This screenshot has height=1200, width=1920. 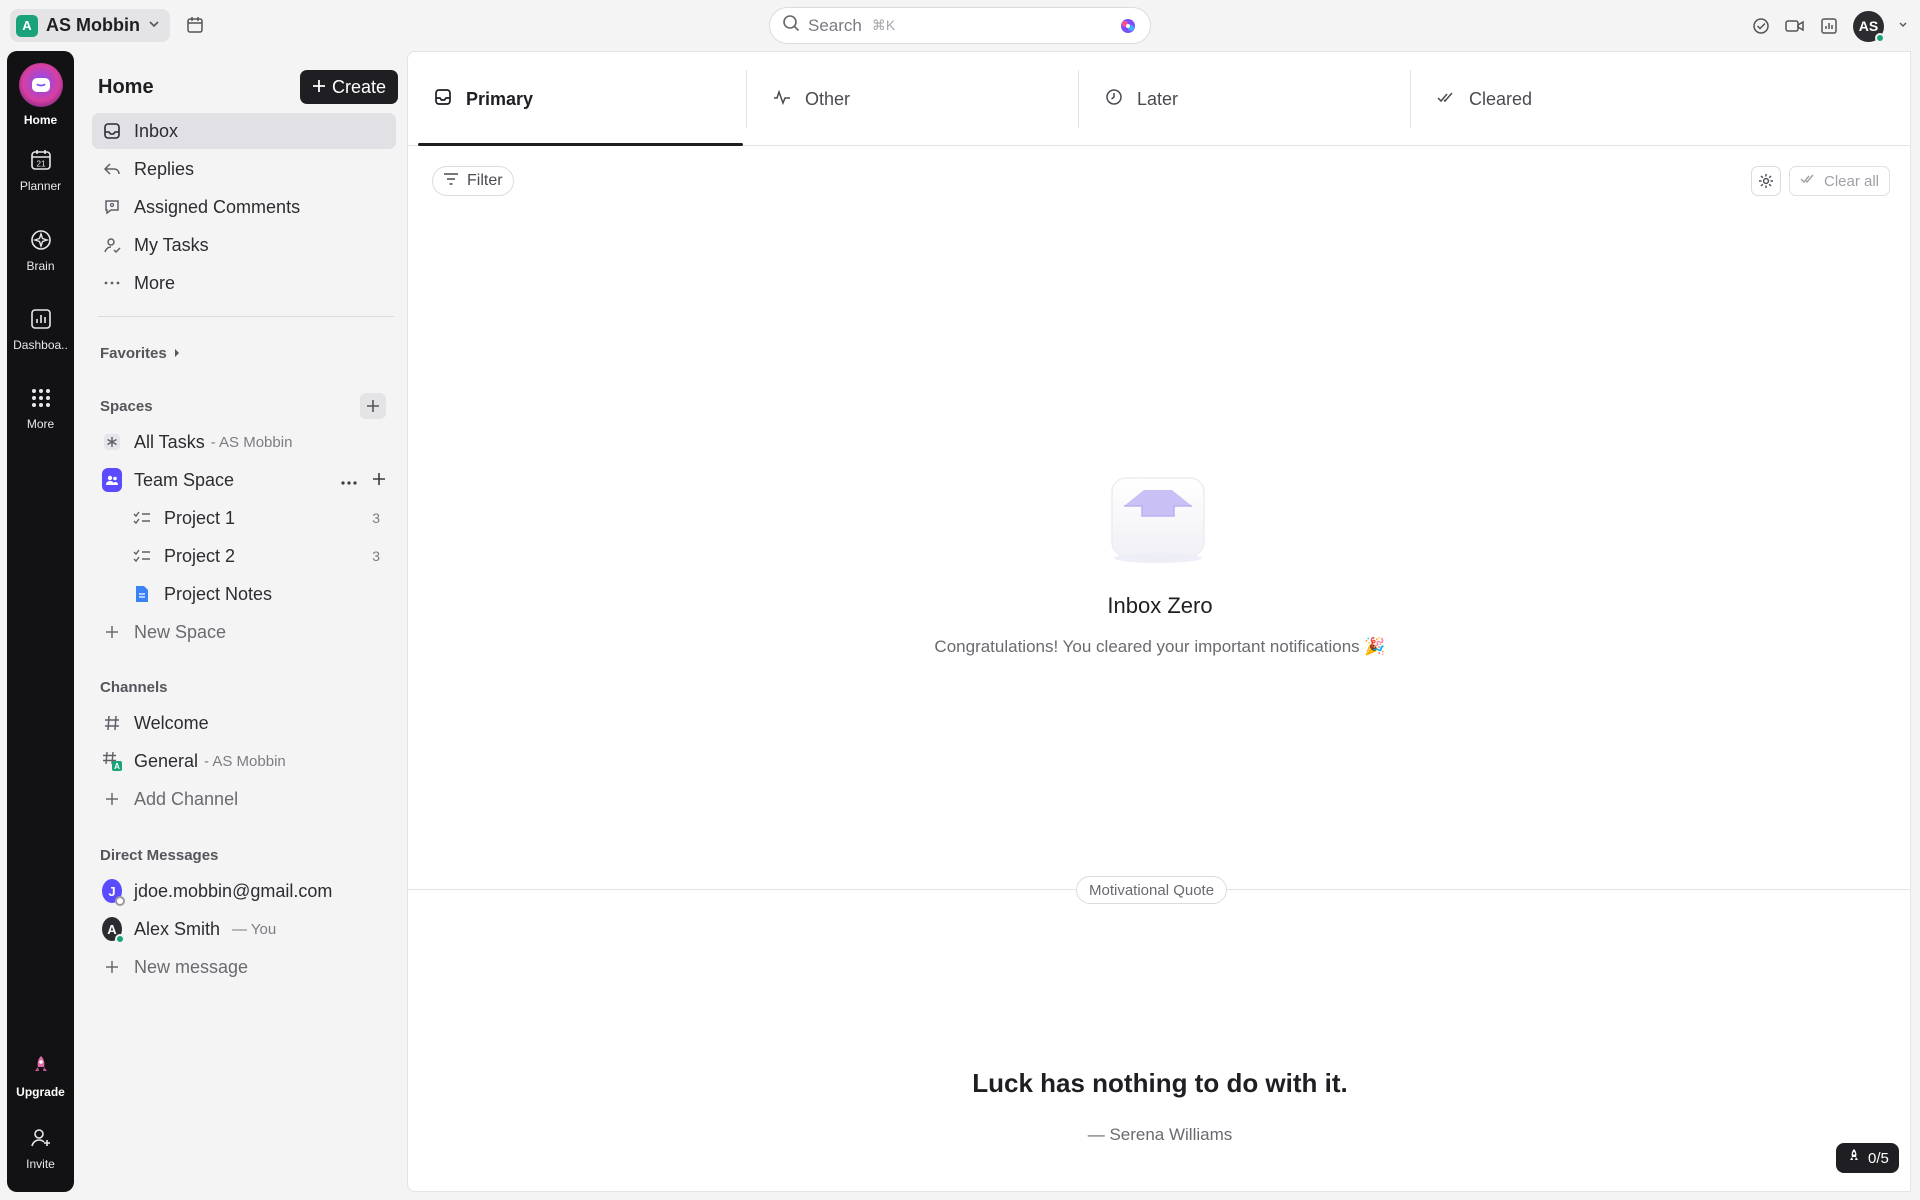 I want to click on rail-item-planner: 21 Planner, so click(x=40, y=170).